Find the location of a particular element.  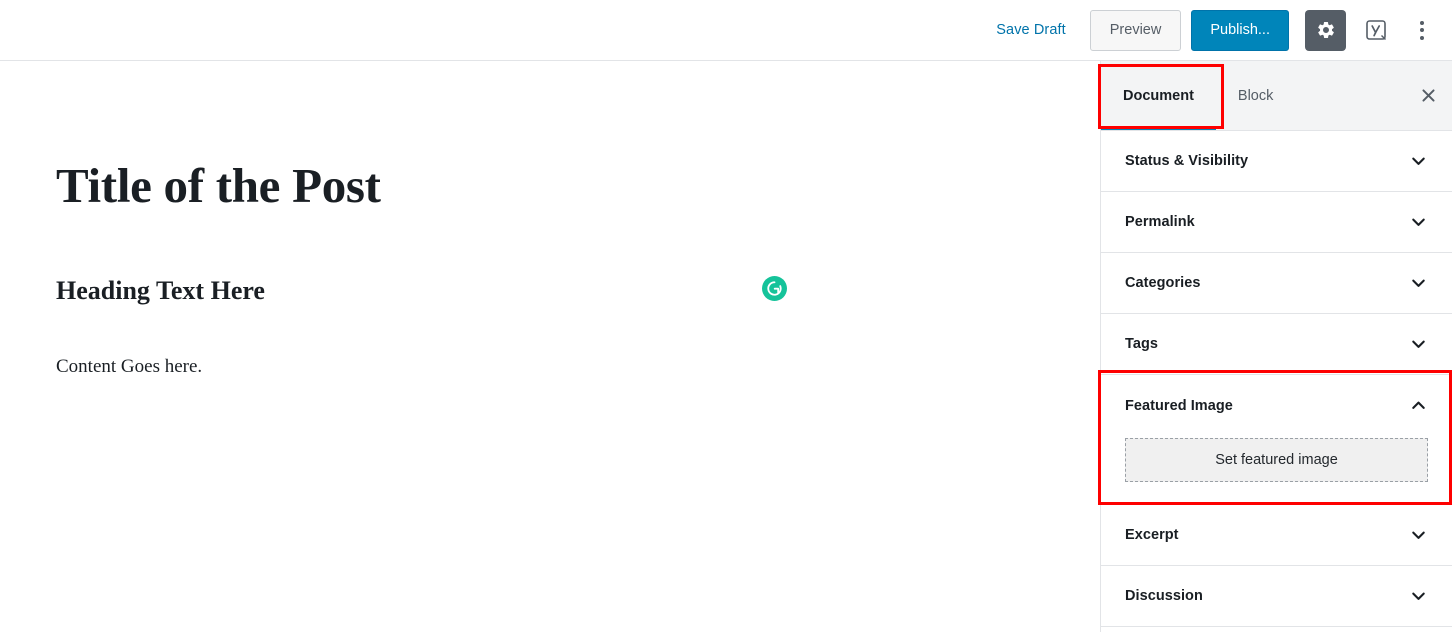

close-sidebar-button is located at coordinates (1428, 95).